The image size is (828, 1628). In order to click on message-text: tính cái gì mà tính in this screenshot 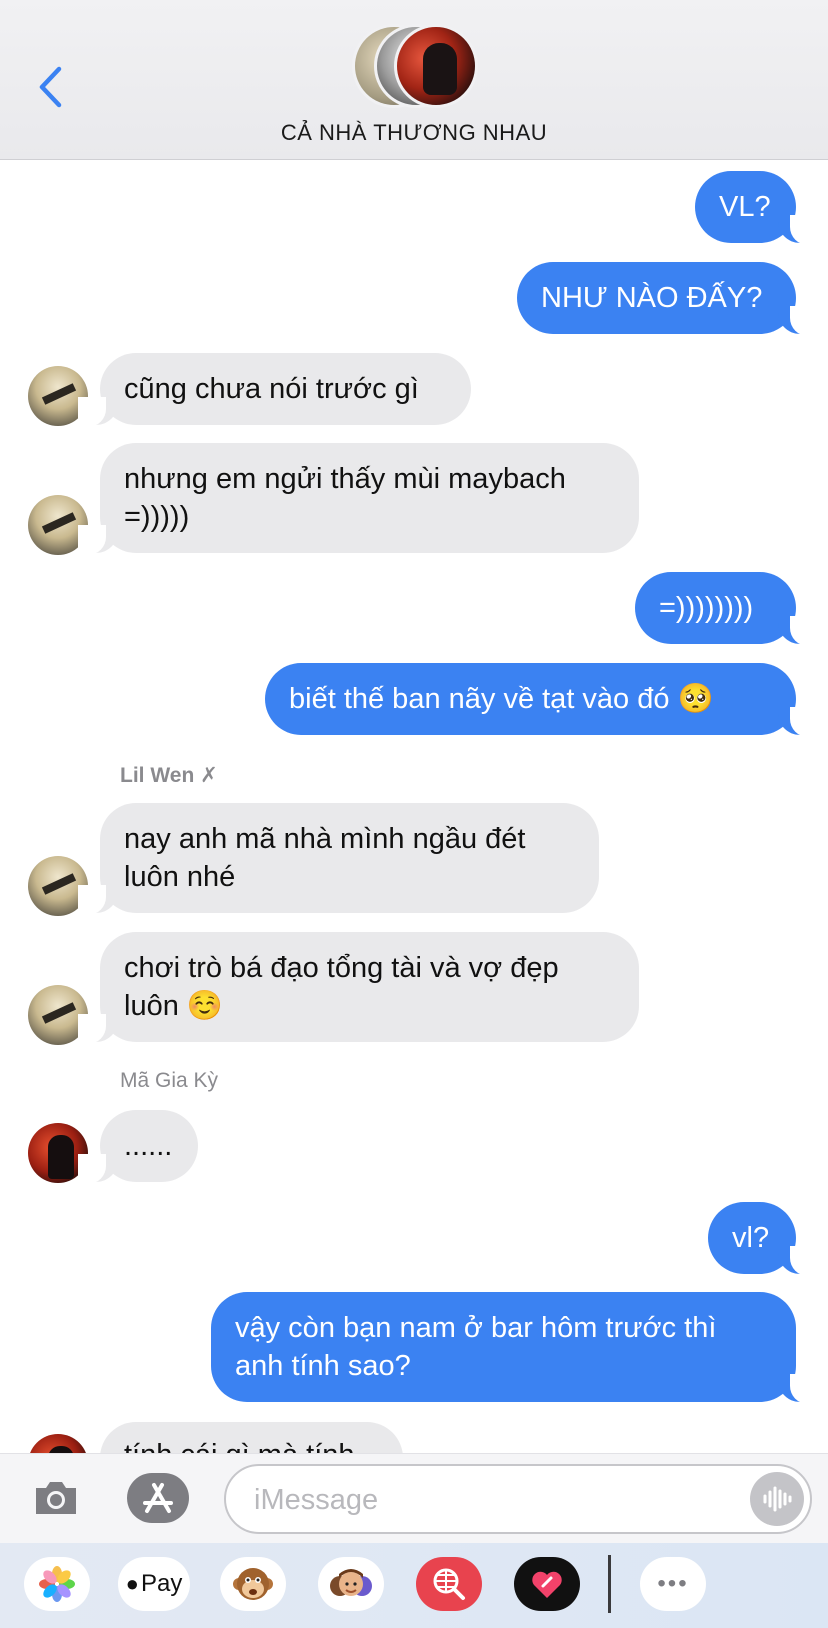, I will do `click(239, 1444)`.